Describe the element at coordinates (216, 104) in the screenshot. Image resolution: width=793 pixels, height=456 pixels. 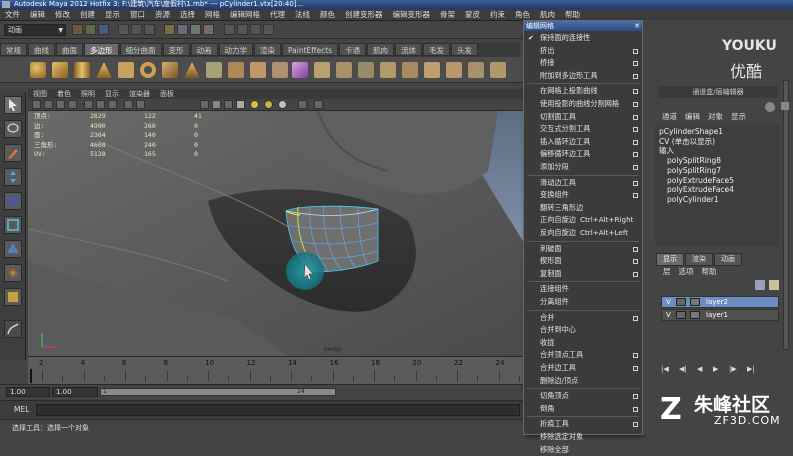
I see `smooth-shade-icon` at that location.